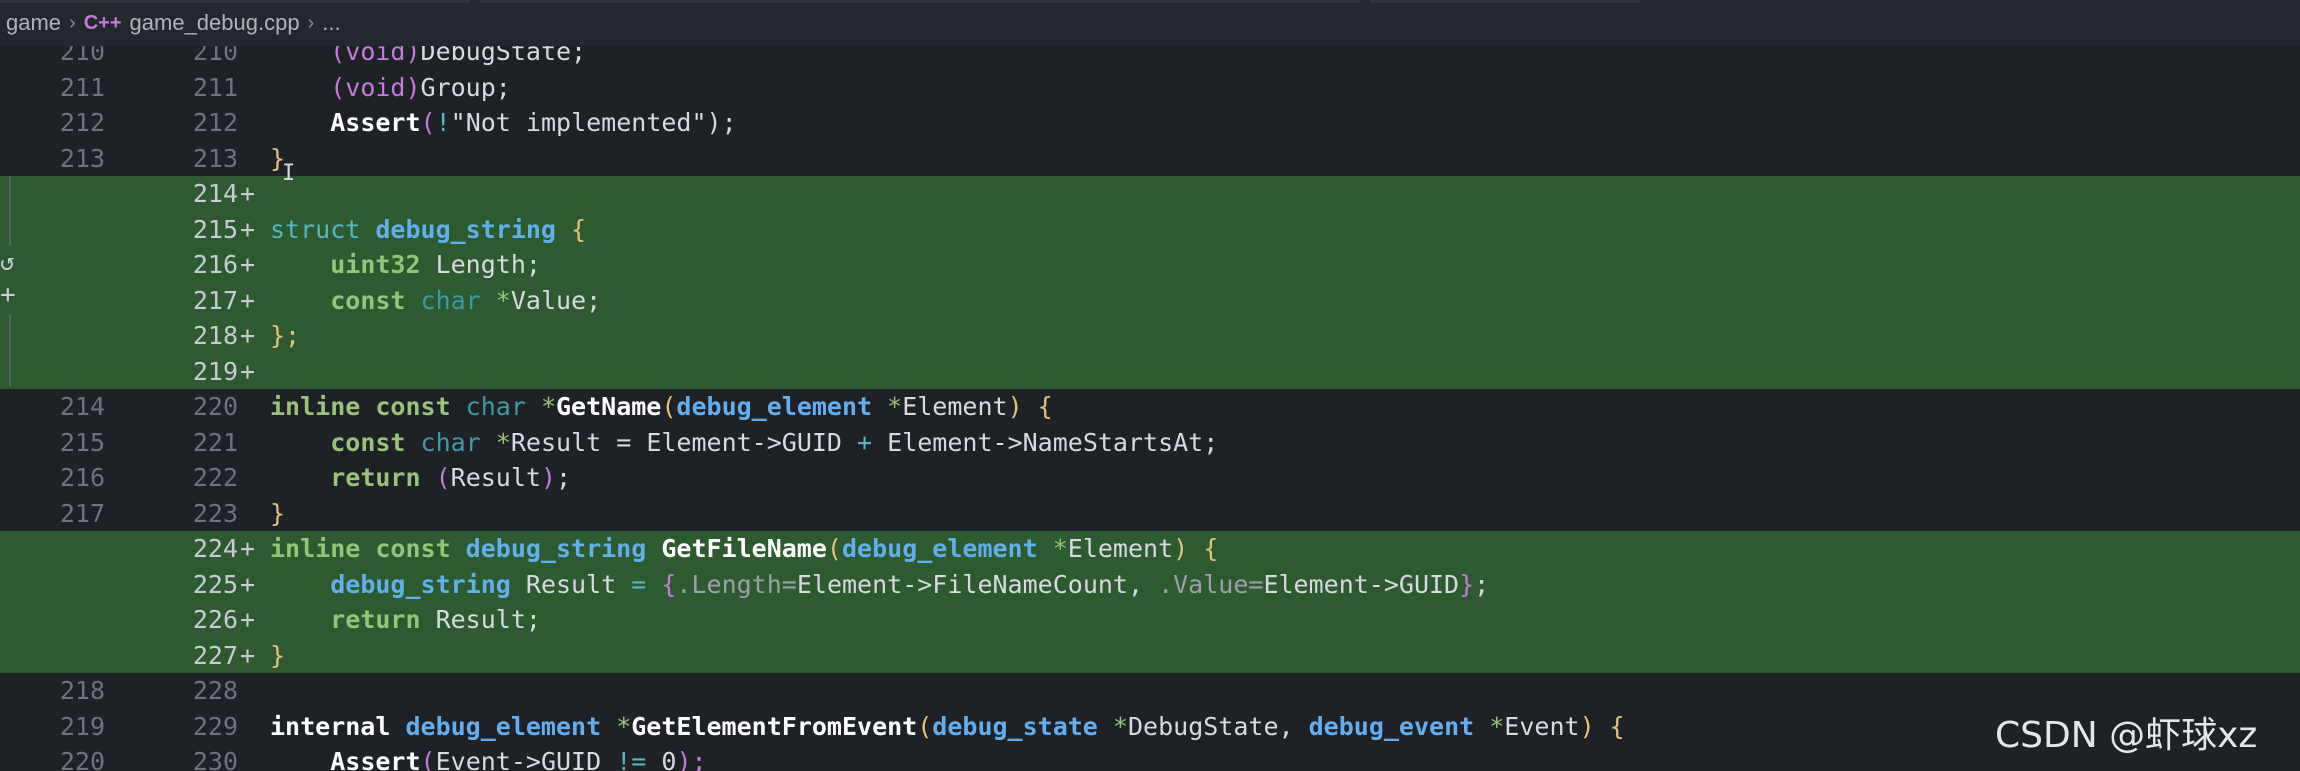 The height and width of the screenshot is (771, 2300). What do you see at coordinates (721, 122) in the screenshot?
I see `code-token: );` at bounding box center [721, 122].